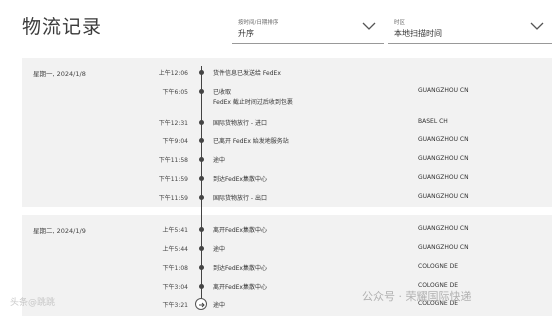 This screenshot has width=554, height=316. I want to click on event-description: 货件信息已发送给 FedEx, so click(247, 73).